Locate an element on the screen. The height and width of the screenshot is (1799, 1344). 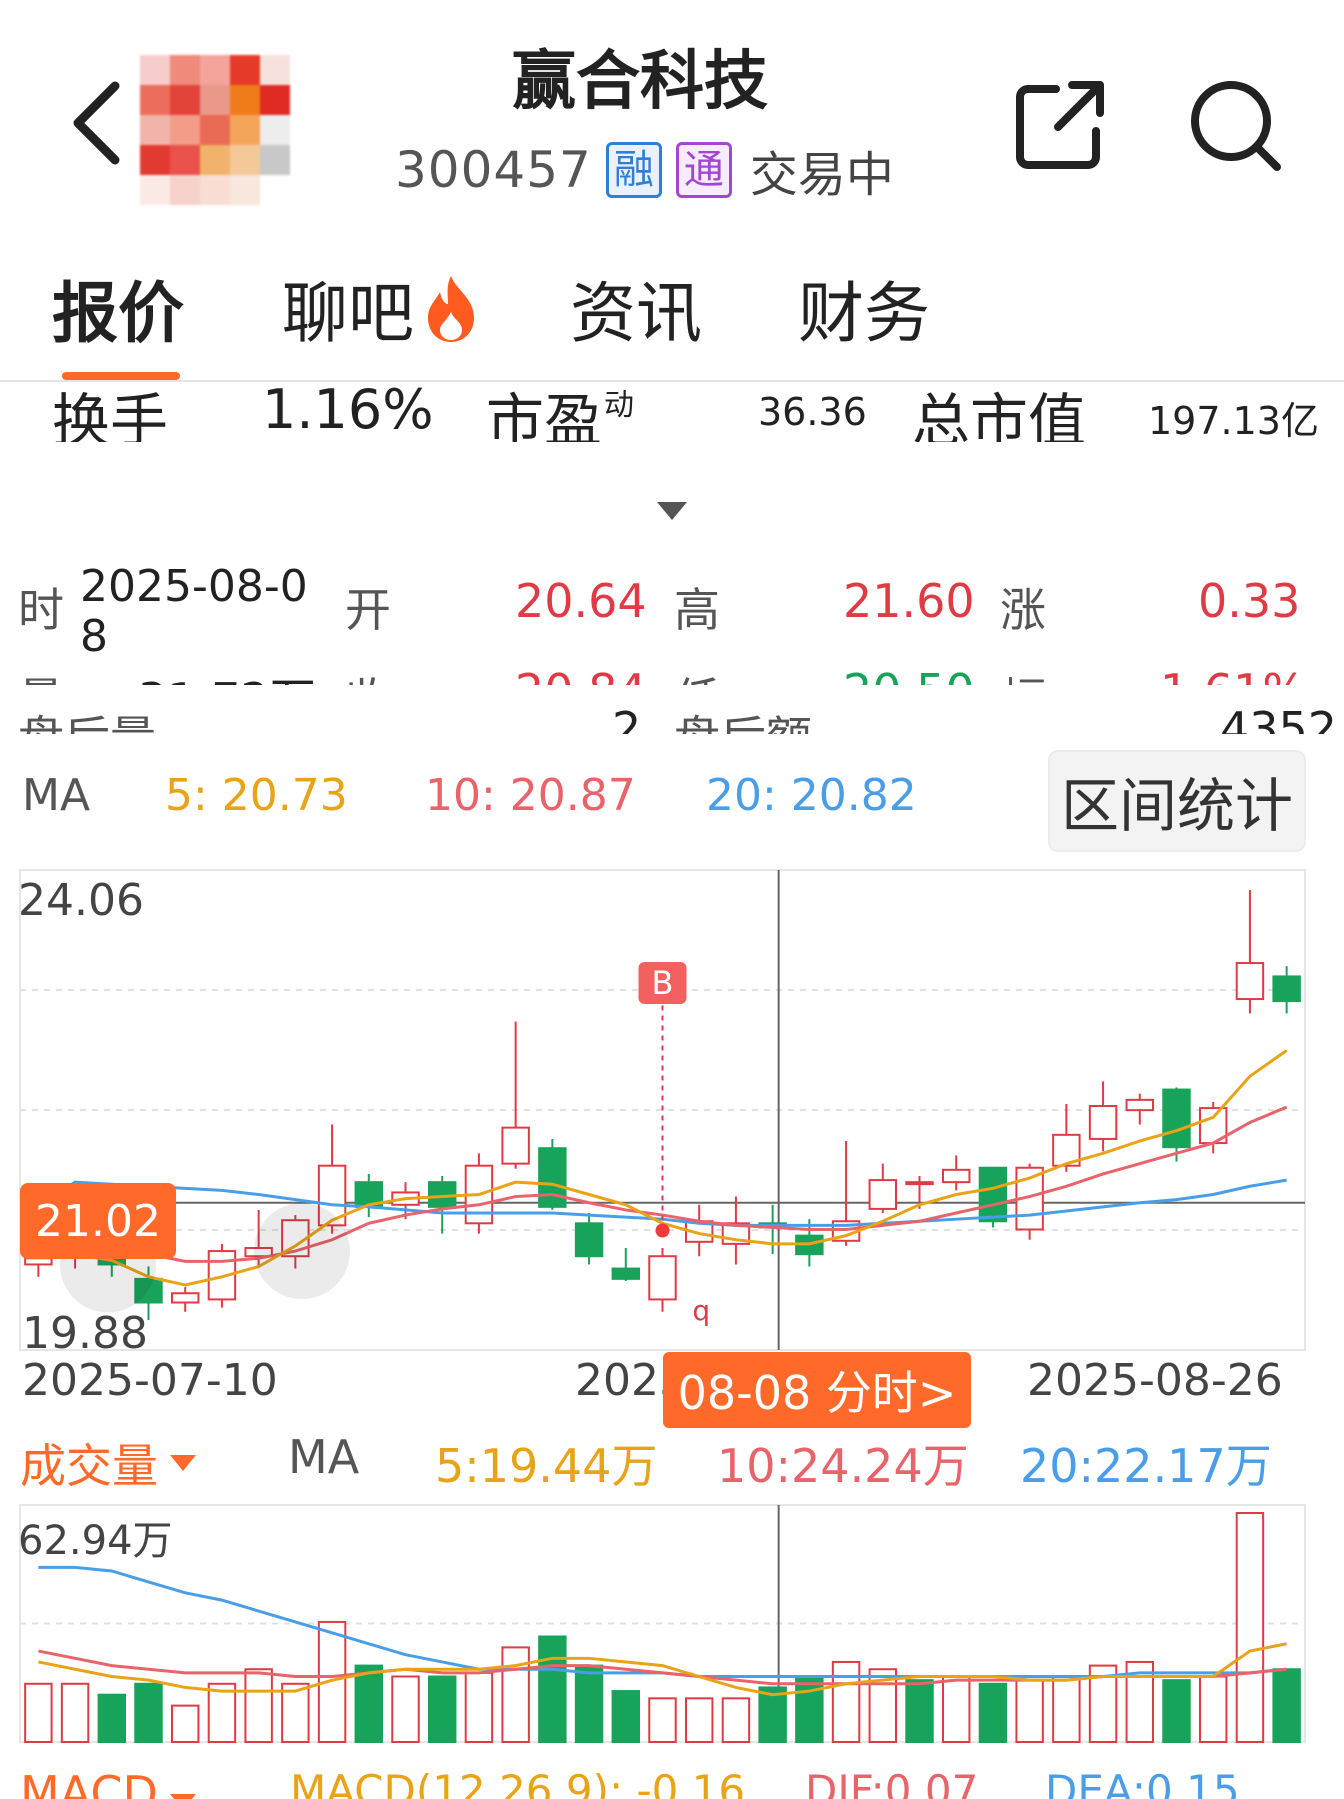
stock-connect-badge: 通 is located at coordinates (703, 170).